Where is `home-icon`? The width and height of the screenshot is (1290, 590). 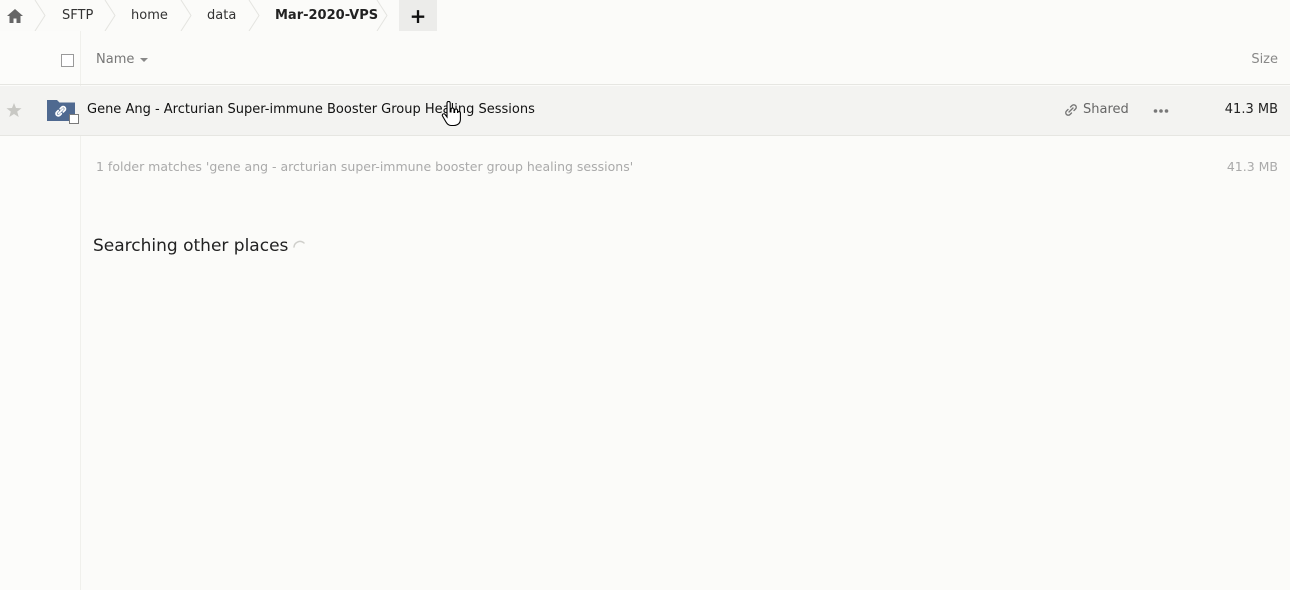 home-icon is located at coordinates (15, 15).